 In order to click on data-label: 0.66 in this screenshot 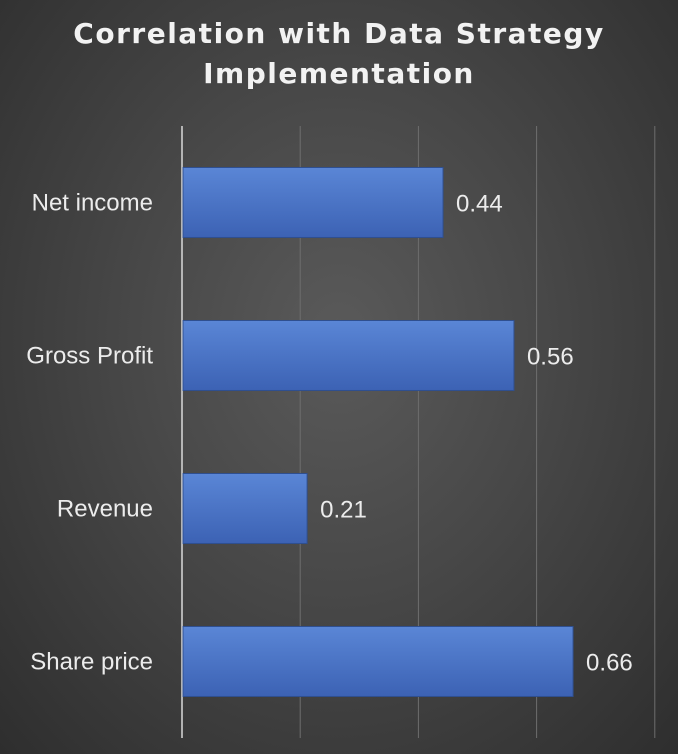, I will do `click(609, 663)`.